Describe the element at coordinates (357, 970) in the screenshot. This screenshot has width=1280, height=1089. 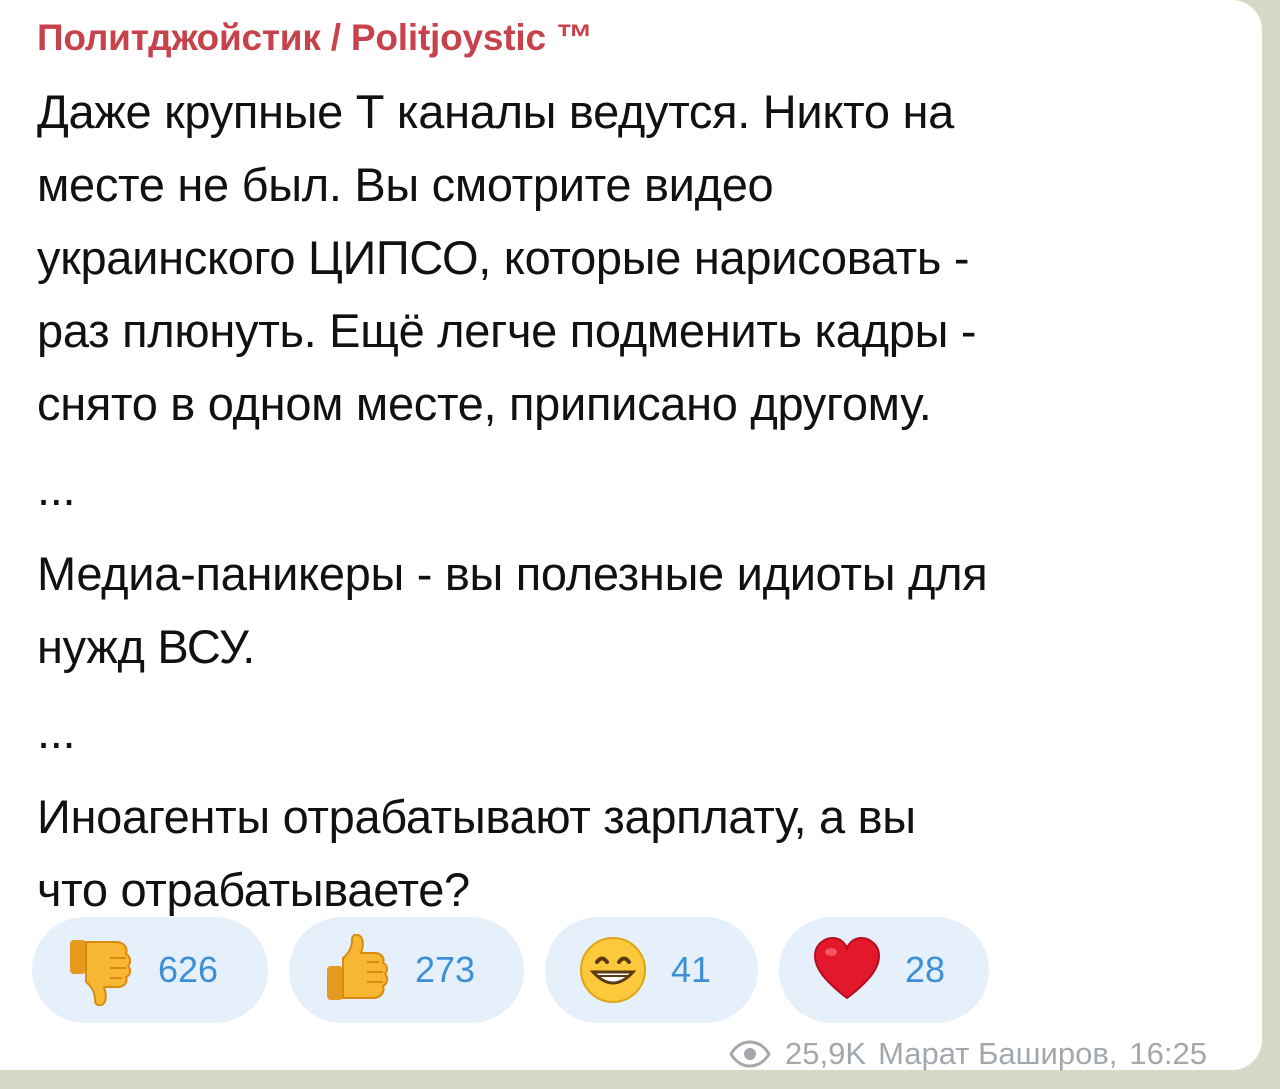
I see `thumbs-up-icon` at that location.